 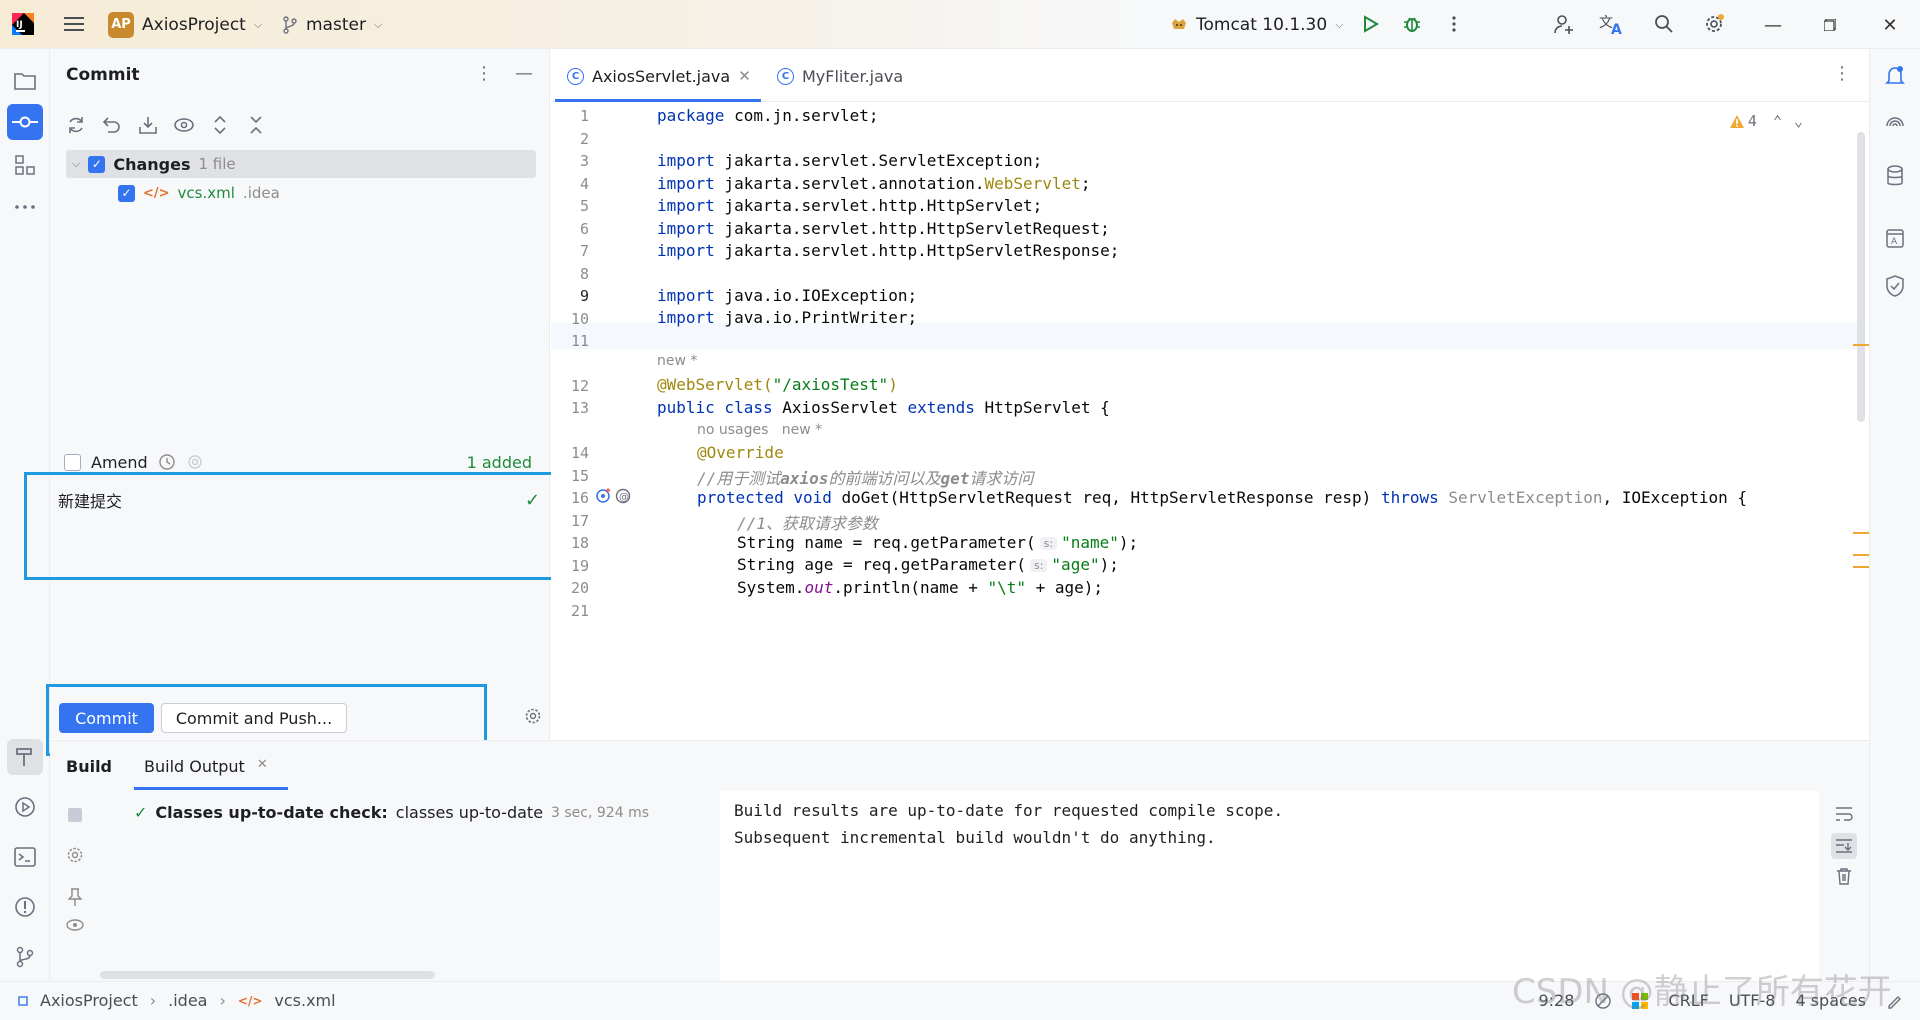 What do you see at coordinates (76, 125) in the screenshot?
I see `refresh-icon` at bounding box center [76, 125].